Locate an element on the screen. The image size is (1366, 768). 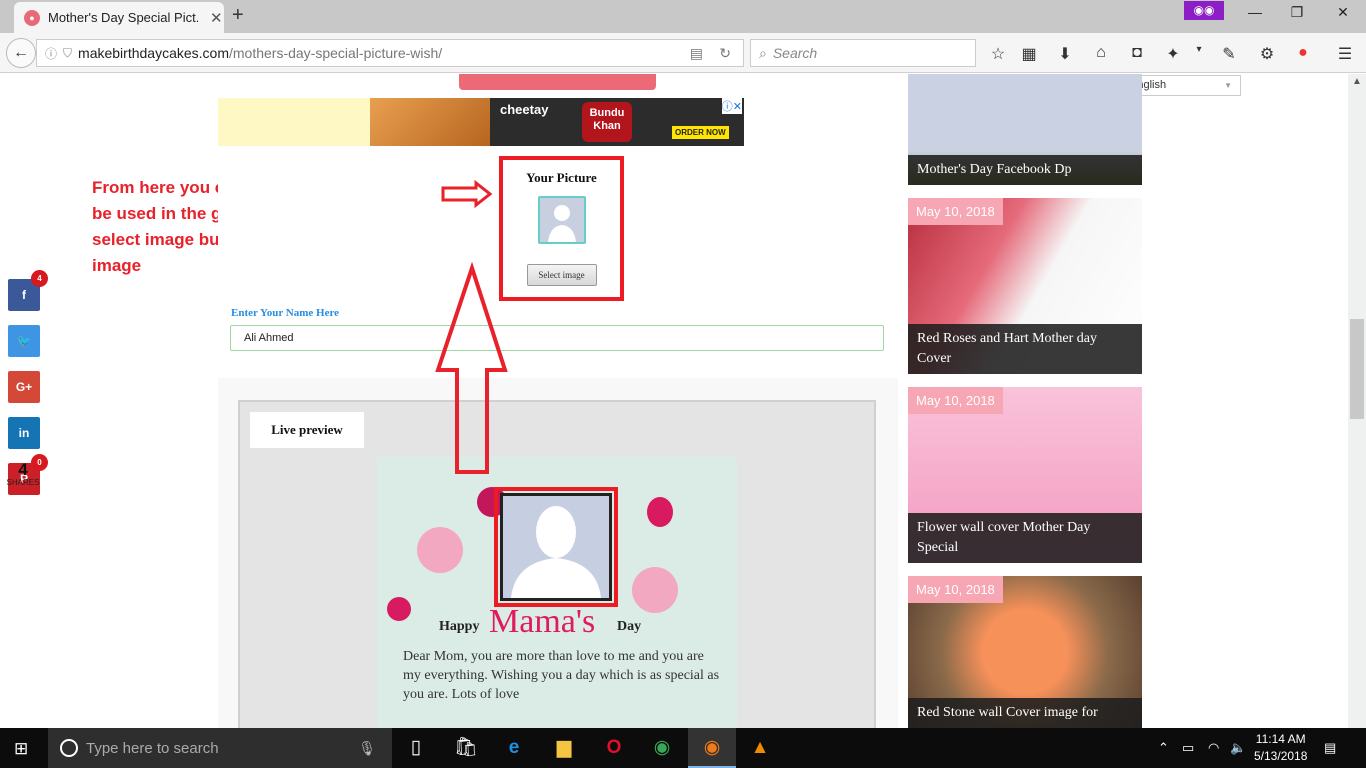
post-title: Red Roses and Hart Mother day Cover is located at coordinates (1025, 349).